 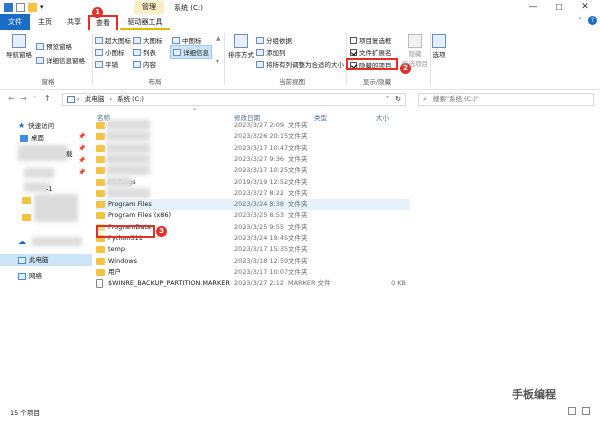 I want to click on navigation-pane-label: 导航窗格, so click(x=19, y=55).